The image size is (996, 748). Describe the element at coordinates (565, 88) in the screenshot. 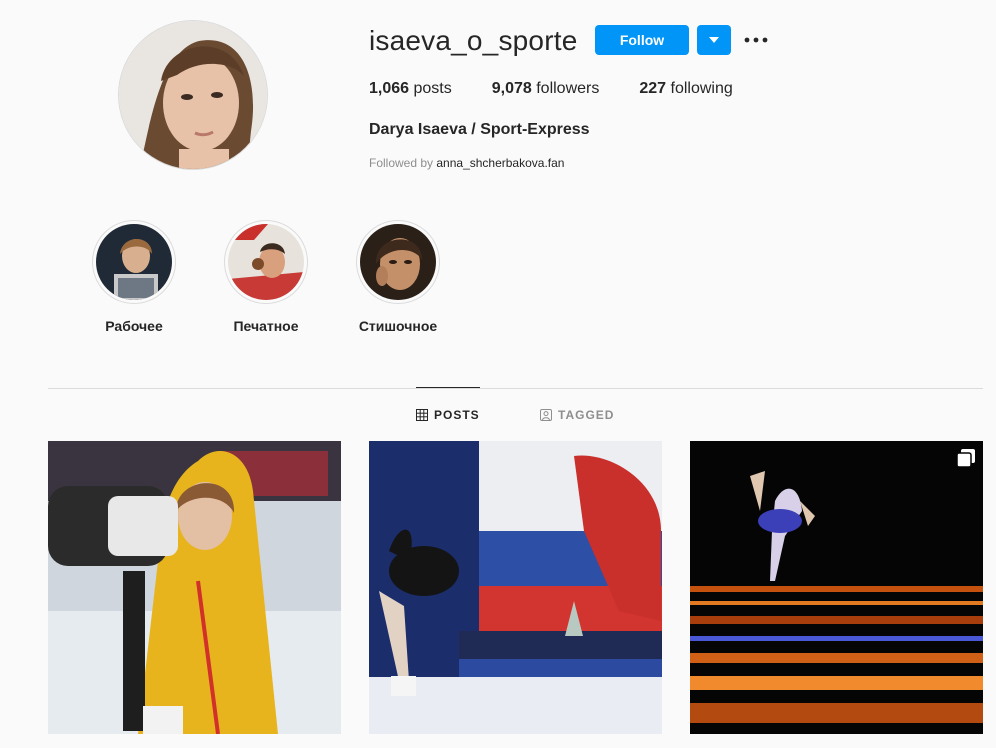

I see `followers-label: followers` at that location.